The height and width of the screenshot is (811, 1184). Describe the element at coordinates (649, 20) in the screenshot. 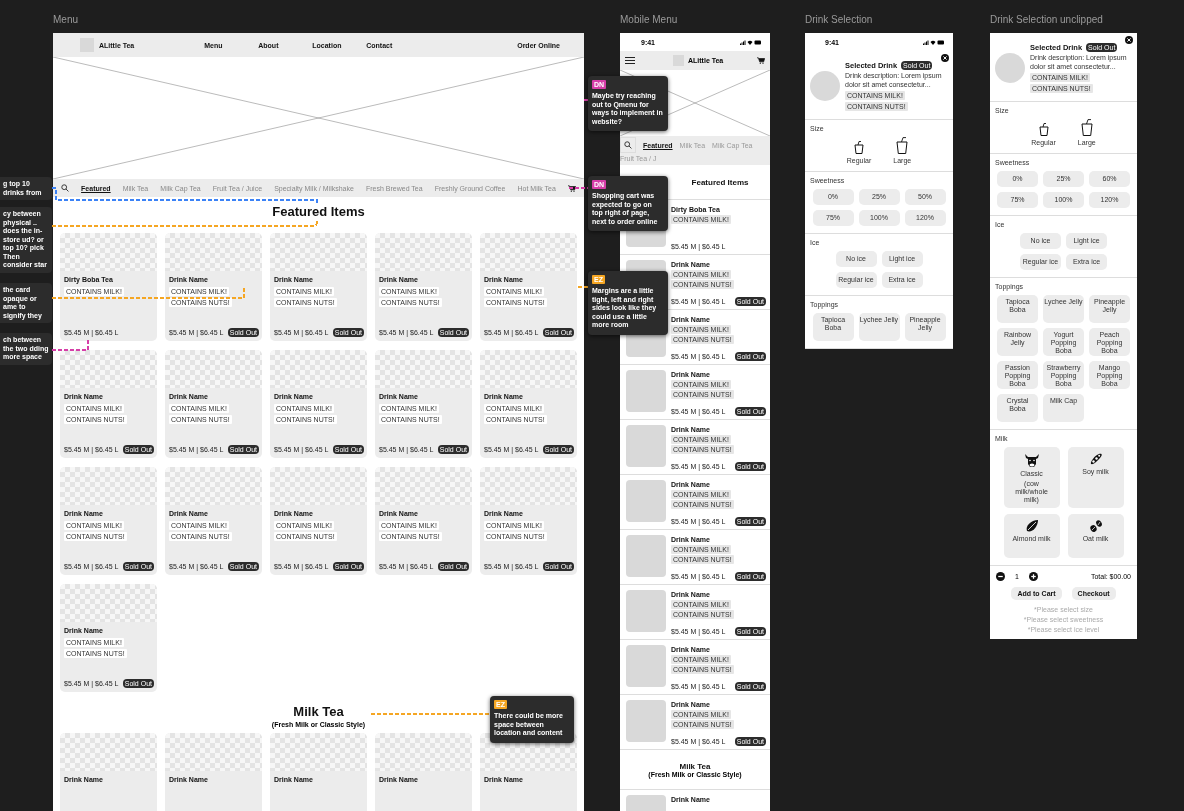

I see `frame-label: Mobile Menu` at that location.